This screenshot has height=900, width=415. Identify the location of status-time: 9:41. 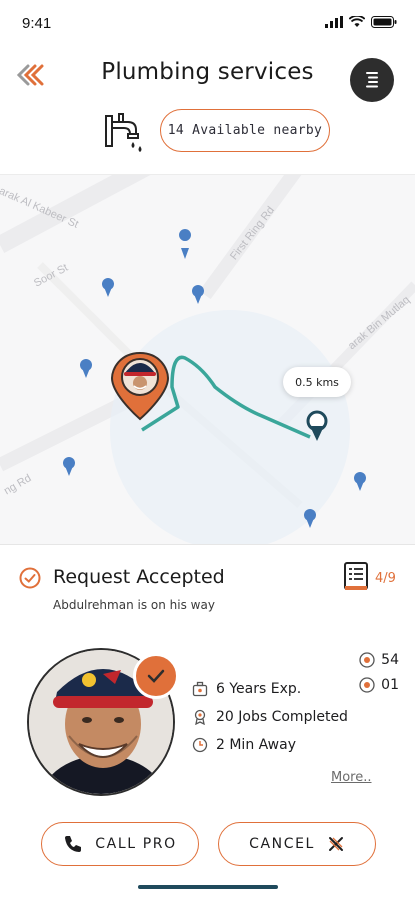
(37, 23).